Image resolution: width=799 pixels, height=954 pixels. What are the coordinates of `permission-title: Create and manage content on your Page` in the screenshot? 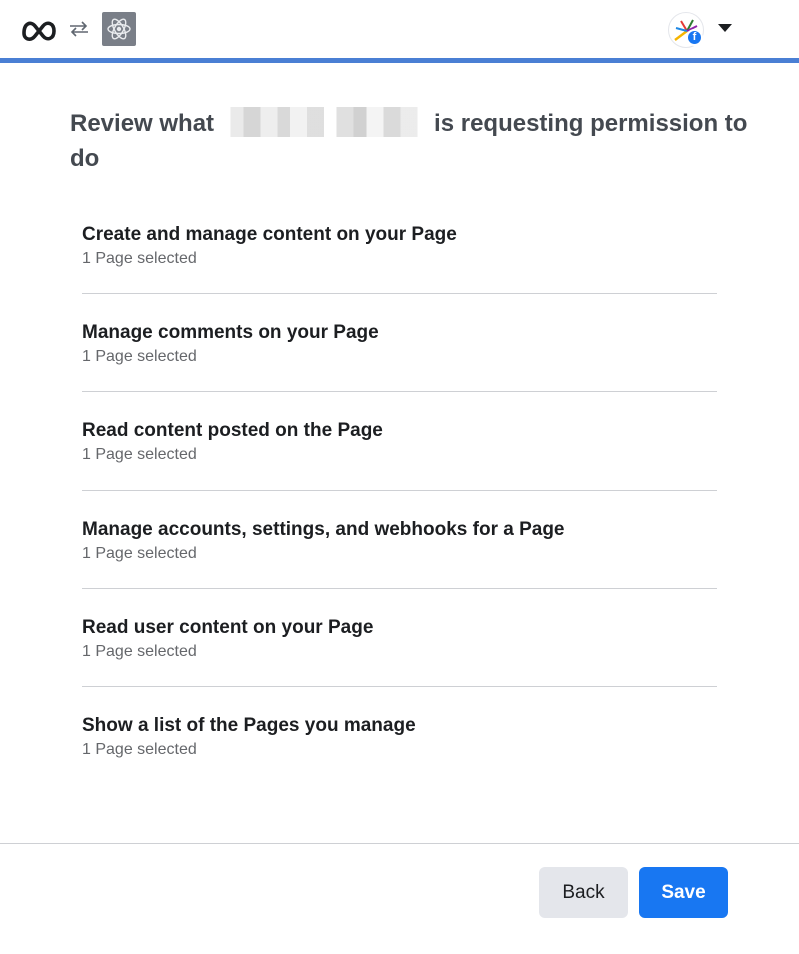 It's located at (269, 234).